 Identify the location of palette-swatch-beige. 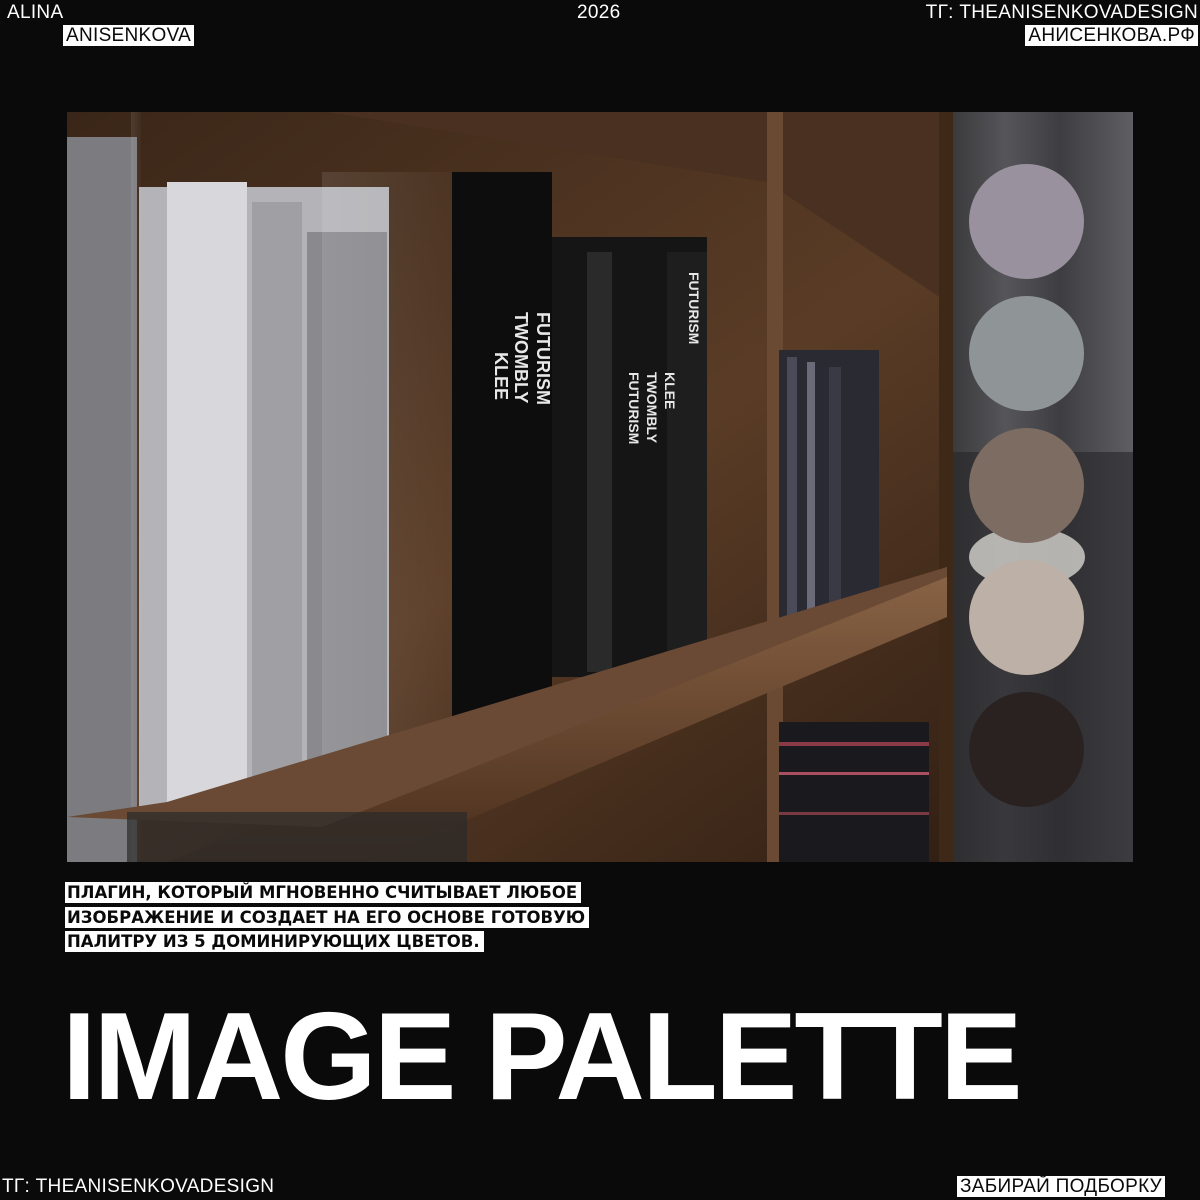
(1026, 617).